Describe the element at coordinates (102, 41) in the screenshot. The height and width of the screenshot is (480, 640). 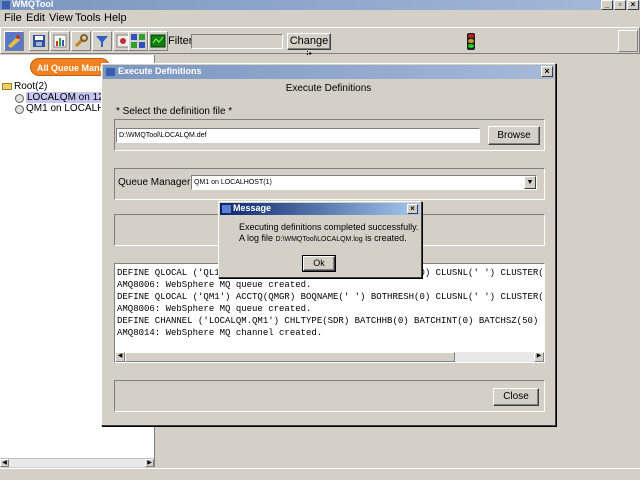
I see `filter-funnel-icon` at that location.